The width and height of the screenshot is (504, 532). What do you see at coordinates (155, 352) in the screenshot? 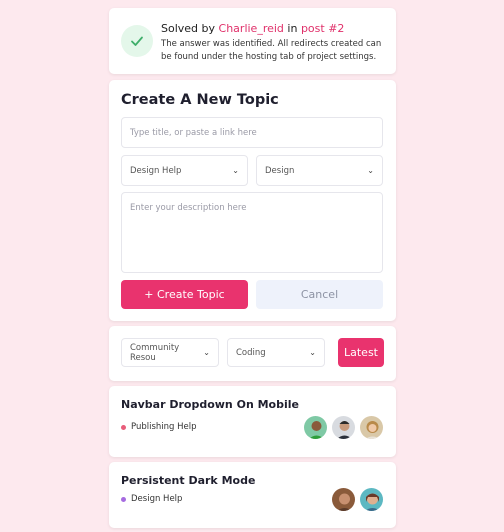
I see `category-filter-value: Community Resou` at bounding box center [155, 352].